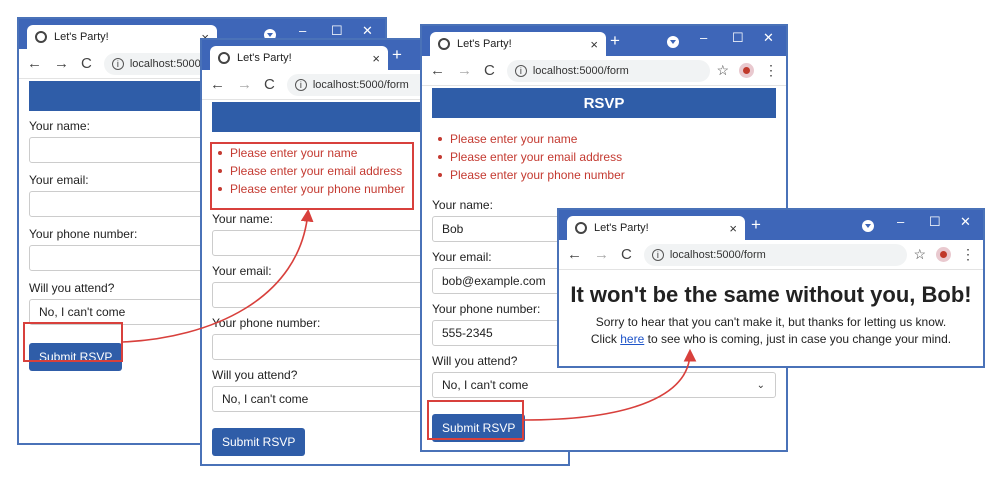 The height and width of the screenshot is (481, 1004). I want to click on arrow-submit-to-errors, so click(218, 275).